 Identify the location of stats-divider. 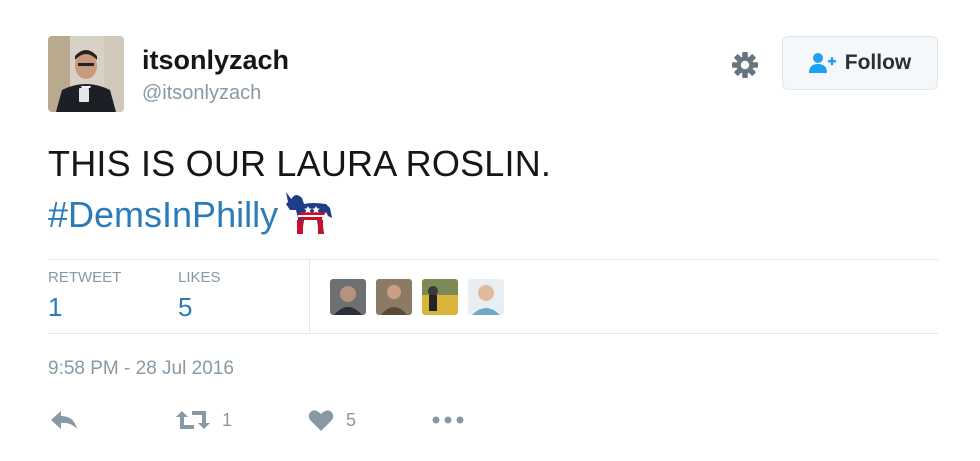
(309, 296).